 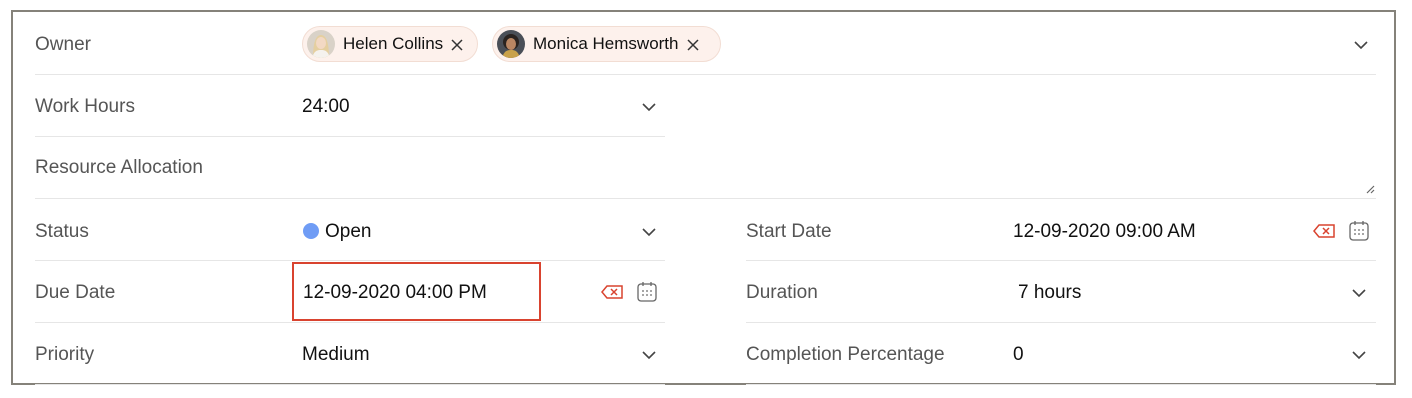 What do you see at coordinates (416, 291) in the screenshot?
I see `due-date-highlight` at bounding box center [416, 291].